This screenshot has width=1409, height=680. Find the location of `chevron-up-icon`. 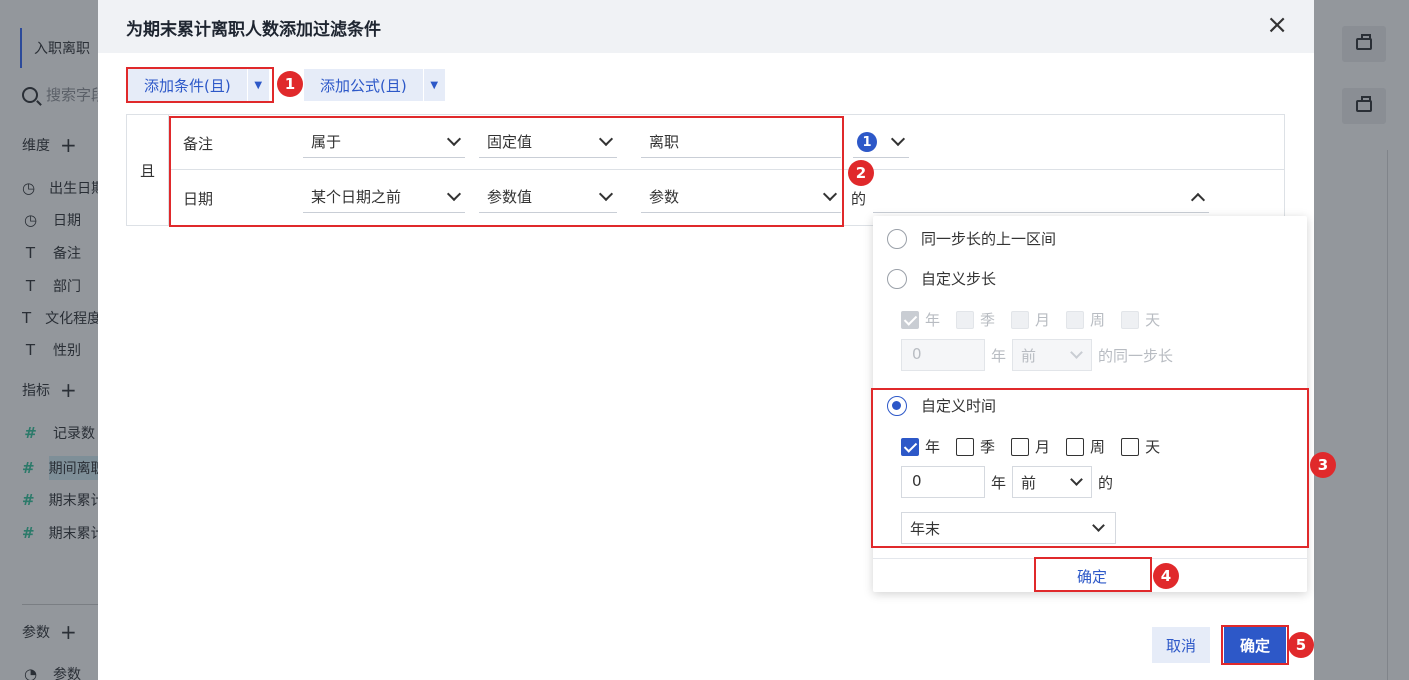

chevron-up-icon is located at coordinates (1198, 200).